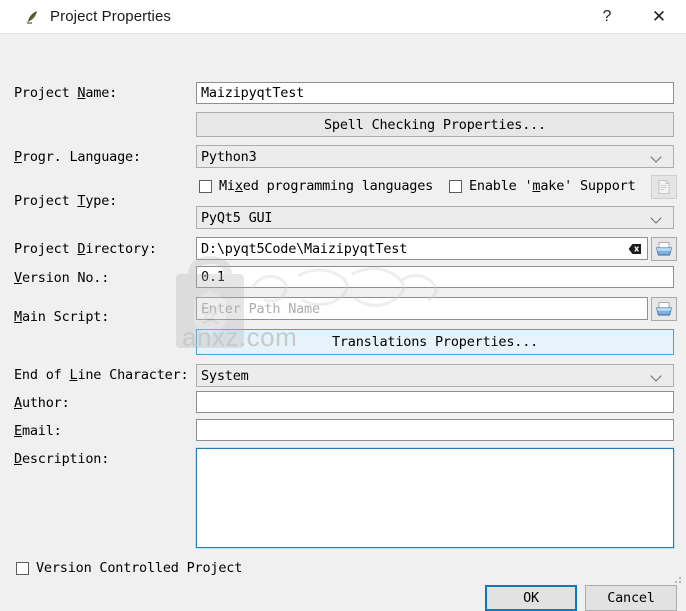  What do you see at coordinates (631, 598) in the screenshot?
I see `cancel-button: Cancel` at bounding box center [631, 598].